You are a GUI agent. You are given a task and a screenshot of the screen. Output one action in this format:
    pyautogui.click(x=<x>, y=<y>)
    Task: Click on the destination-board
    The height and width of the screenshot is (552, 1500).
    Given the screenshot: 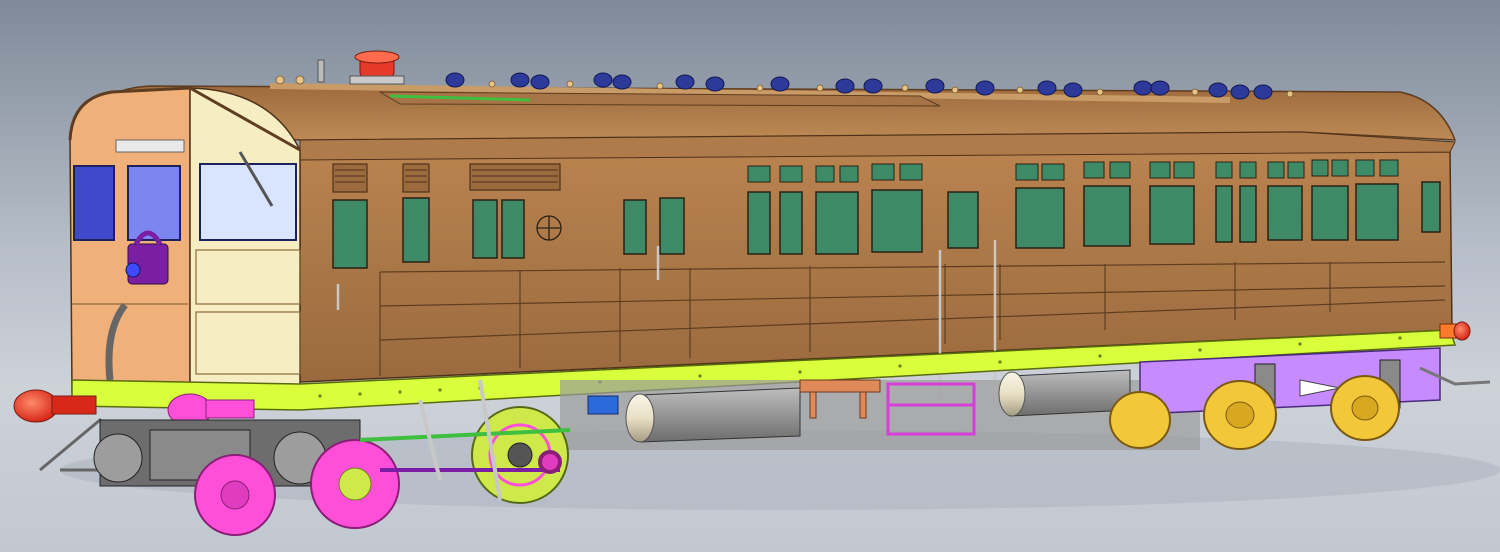 What is the action you would take?
    pyautogui.click(x=150, y=146)
    